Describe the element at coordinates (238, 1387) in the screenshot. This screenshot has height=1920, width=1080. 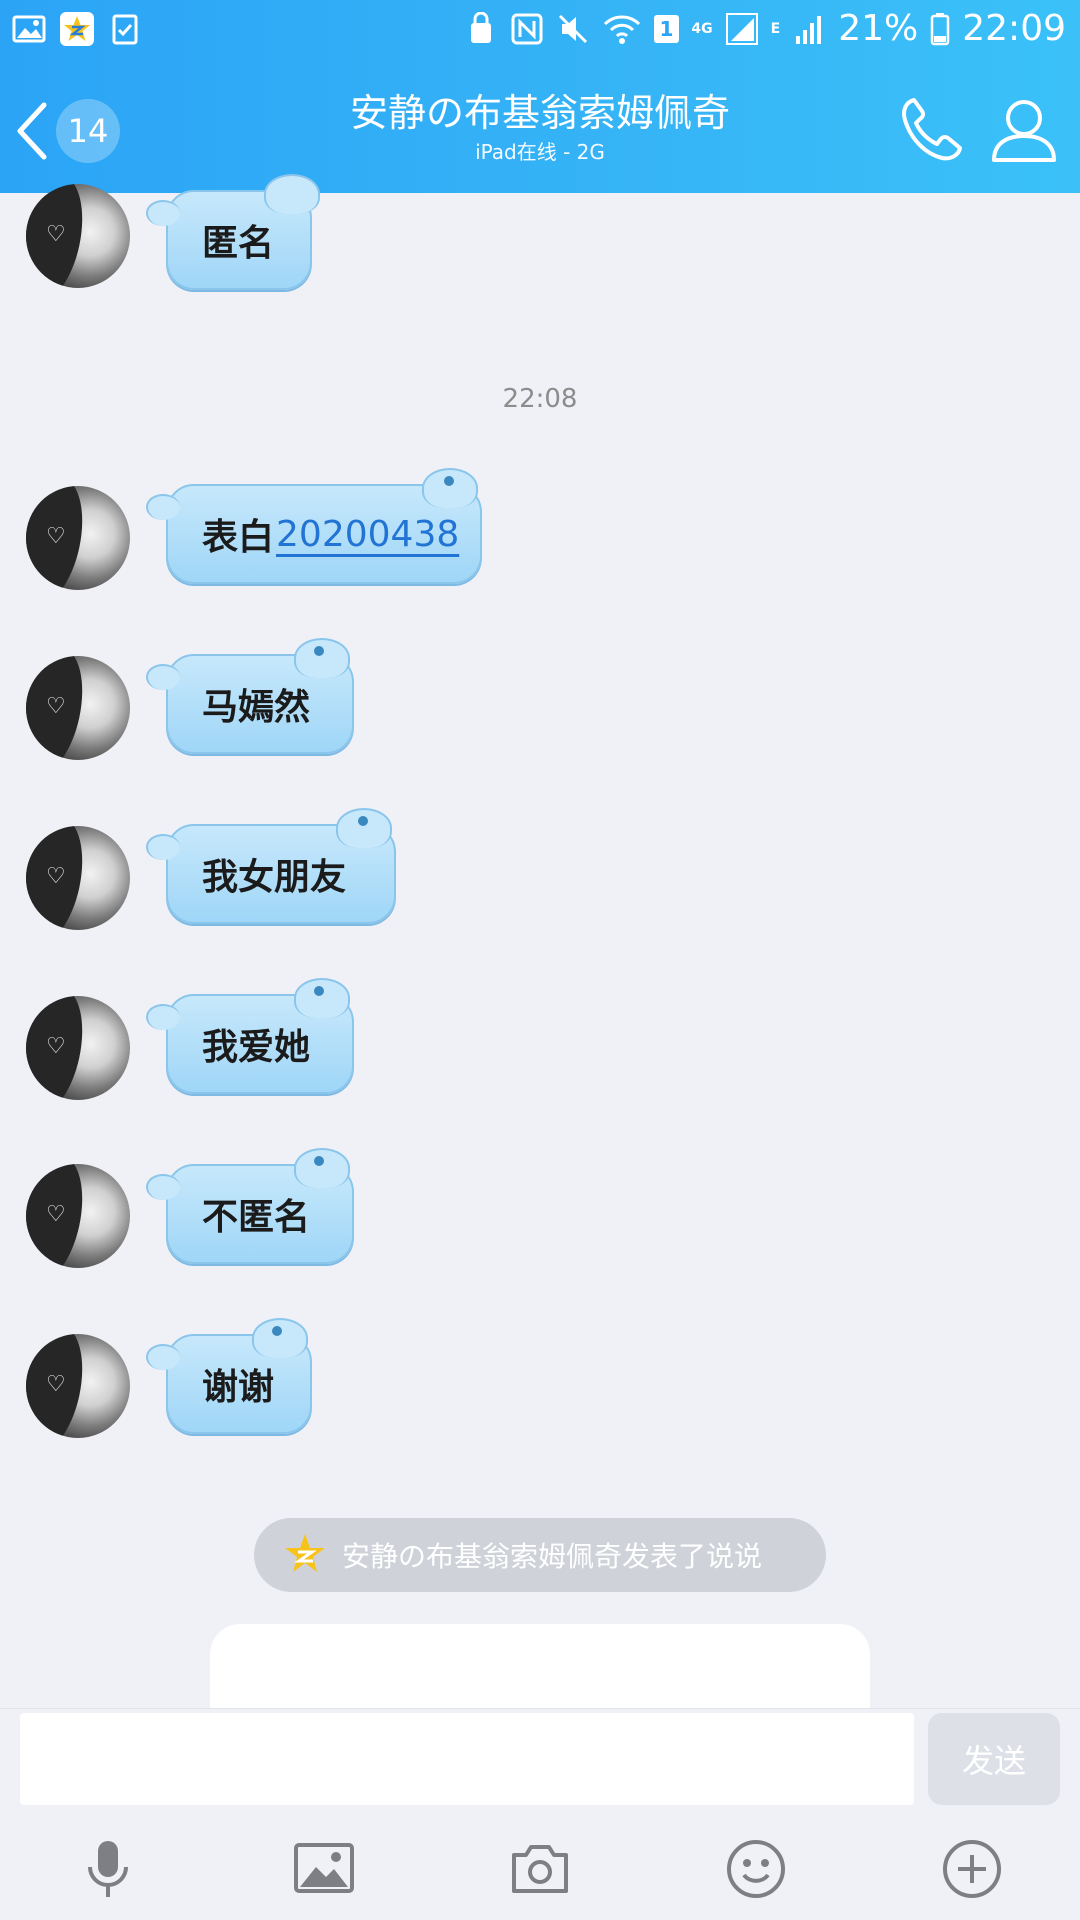
I see `message-text: 谢谢` at that location.